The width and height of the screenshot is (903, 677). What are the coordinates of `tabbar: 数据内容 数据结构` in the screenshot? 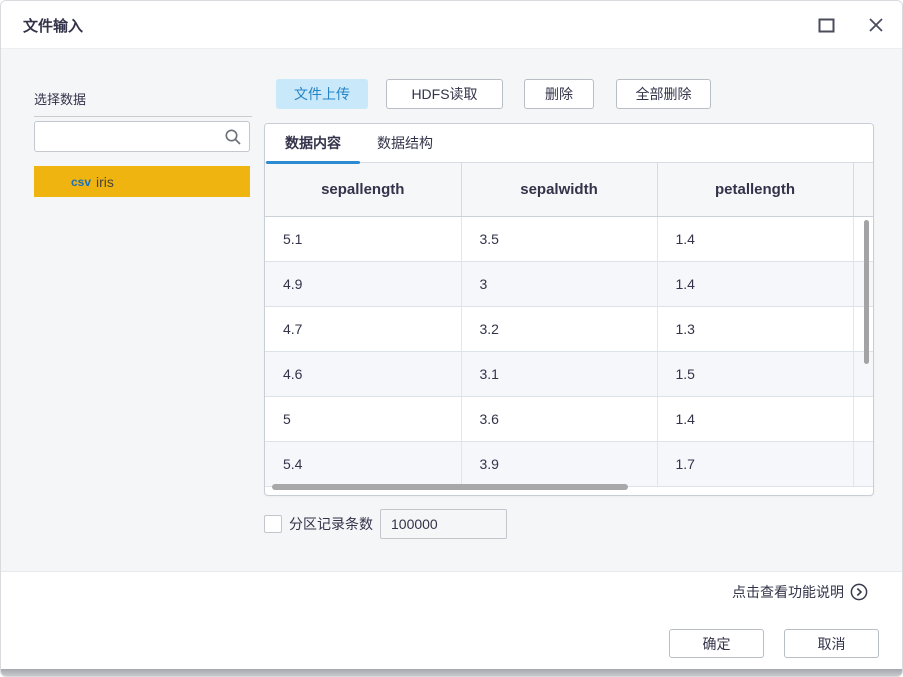 It's located at (569, 144).